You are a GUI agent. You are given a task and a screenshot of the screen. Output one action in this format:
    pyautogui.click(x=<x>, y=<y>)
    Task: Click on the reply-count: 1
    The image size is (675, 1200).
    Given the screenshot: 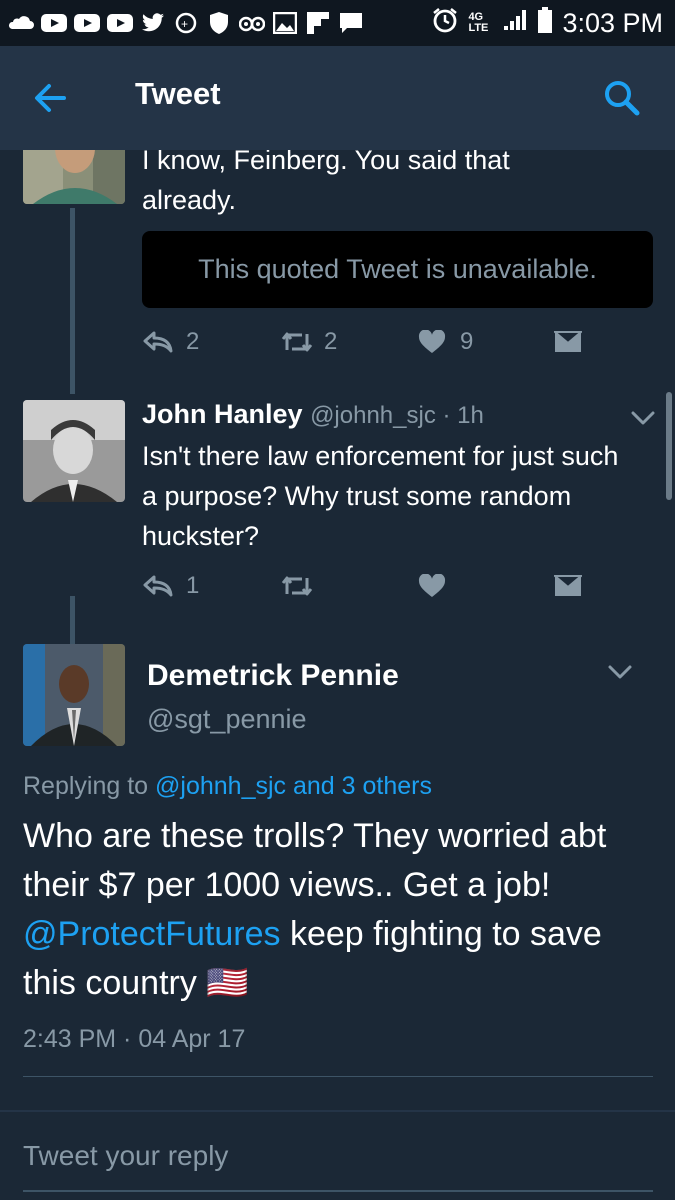 What is the action you would take?
    pyautogui.click(x=193, y=585)
    